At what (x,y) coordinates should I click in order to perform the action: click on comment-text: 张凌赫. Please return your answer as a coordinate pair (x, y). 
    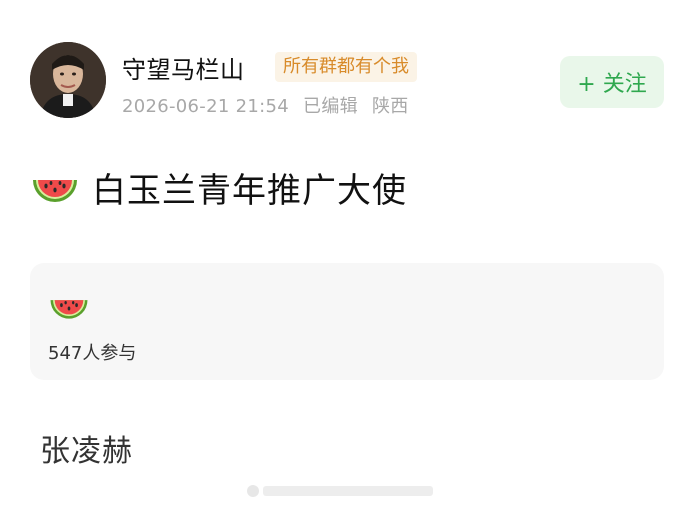
    Looking at the image, I should click on (86, 451).